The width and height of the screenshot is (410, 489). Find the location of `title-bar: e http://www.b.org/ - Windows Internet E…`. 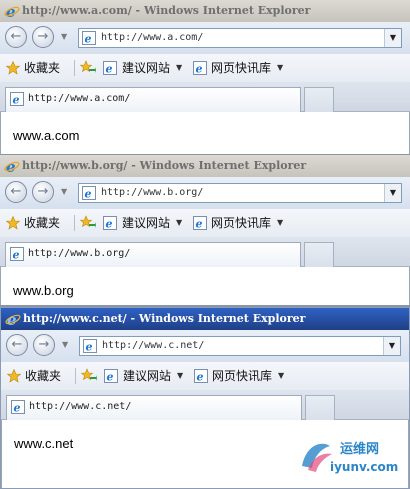

title-bar: e http://www.b.org/ - Windows Internet E… is located at coordinates (205, 166).